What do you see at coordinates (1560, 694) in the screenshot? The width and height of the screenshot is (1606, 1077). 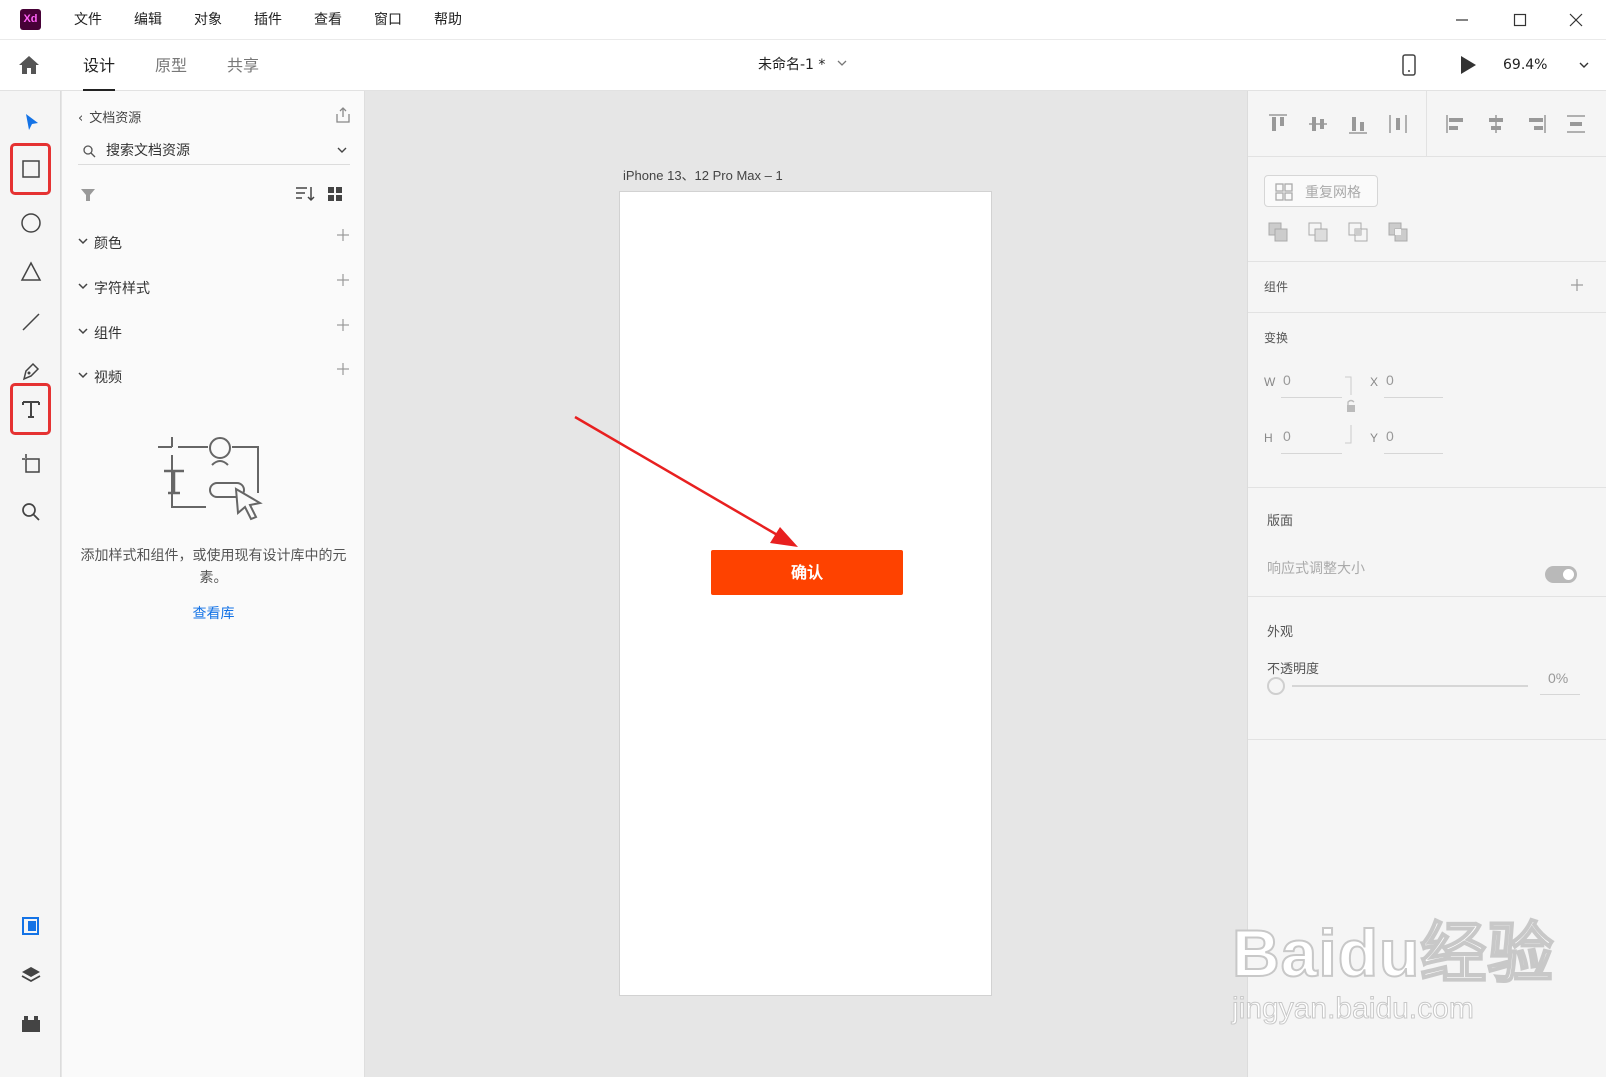 I see `opacity-underline` at bounding box center [1560, 694].